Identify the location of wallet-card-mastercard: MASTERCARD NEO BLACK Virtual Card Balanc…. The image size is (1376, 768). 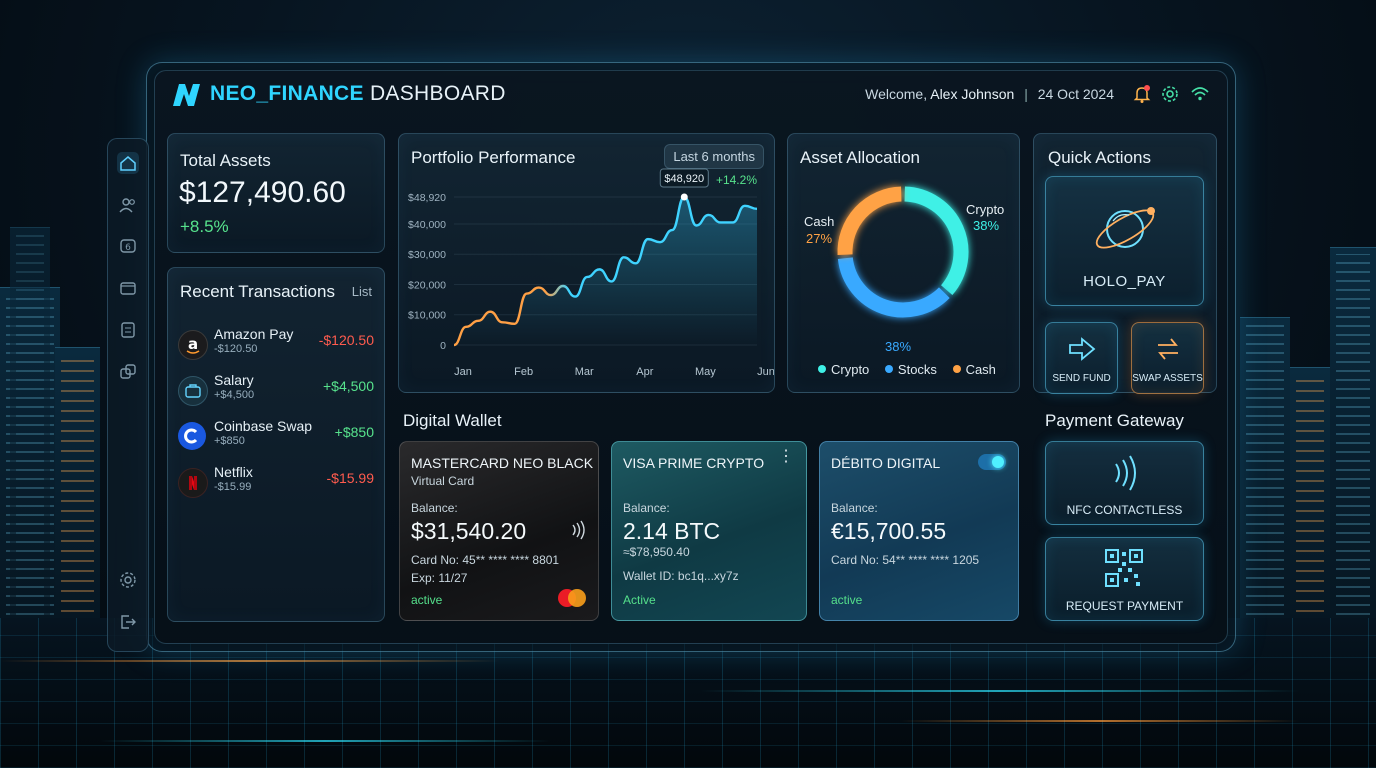
(499, 531).